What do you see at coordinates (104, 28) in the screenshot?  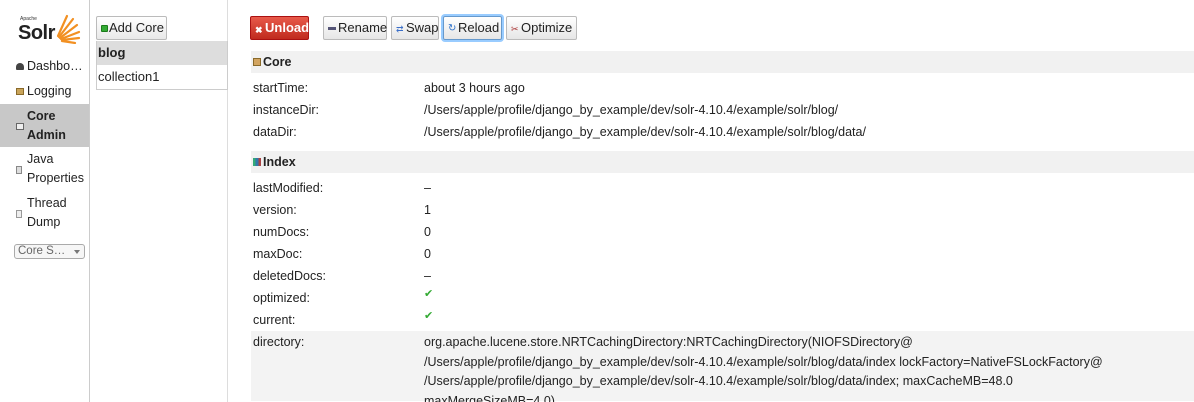 I see `add-icon` at bounding box center [104, 28].